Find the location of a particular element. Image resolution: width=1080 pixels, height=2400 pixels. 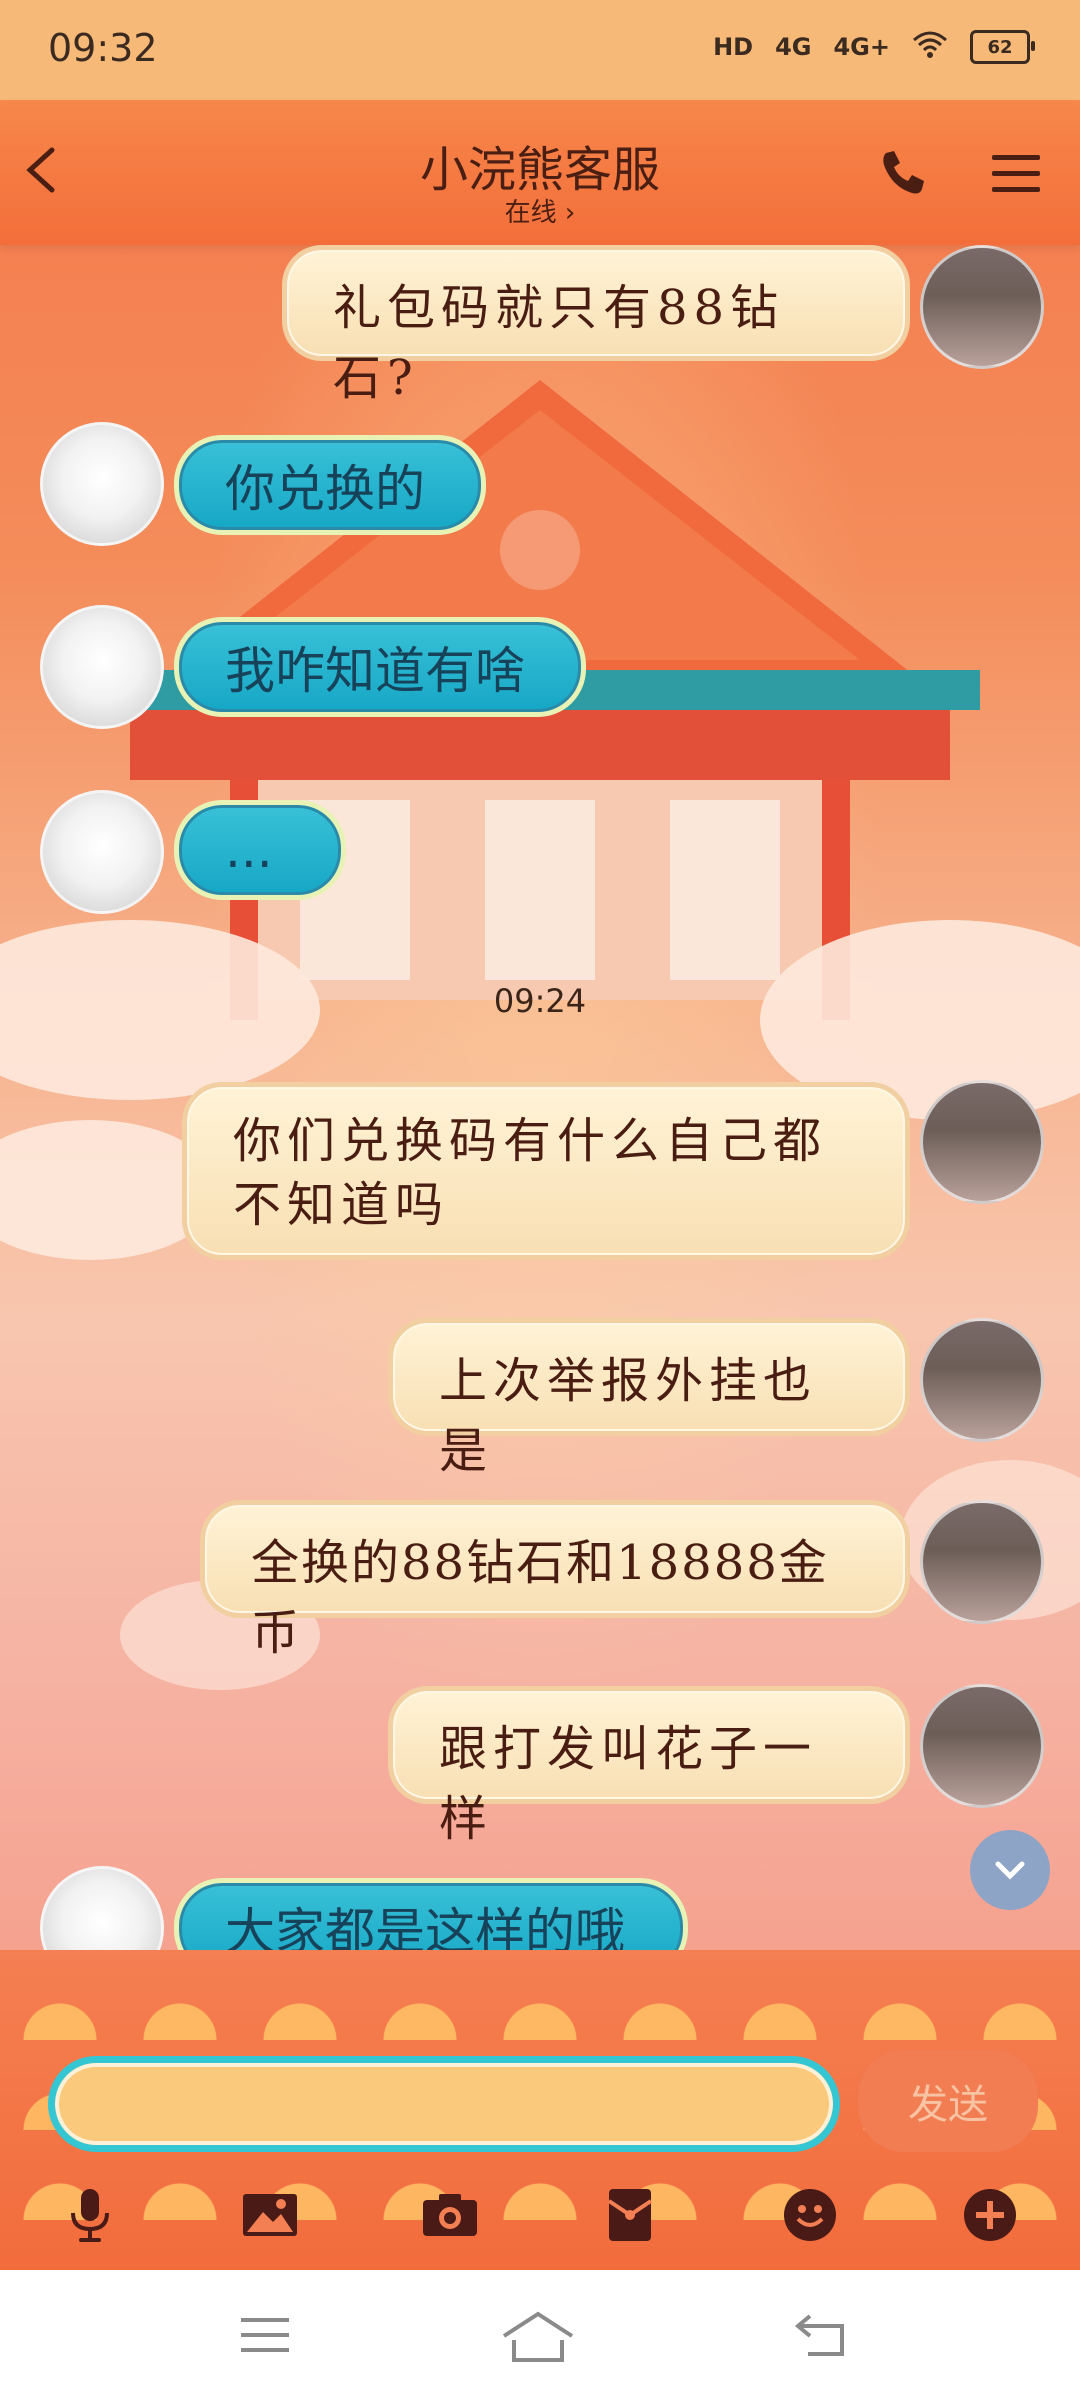

chevron-down-icon is located at coordinates (1010, 1870).